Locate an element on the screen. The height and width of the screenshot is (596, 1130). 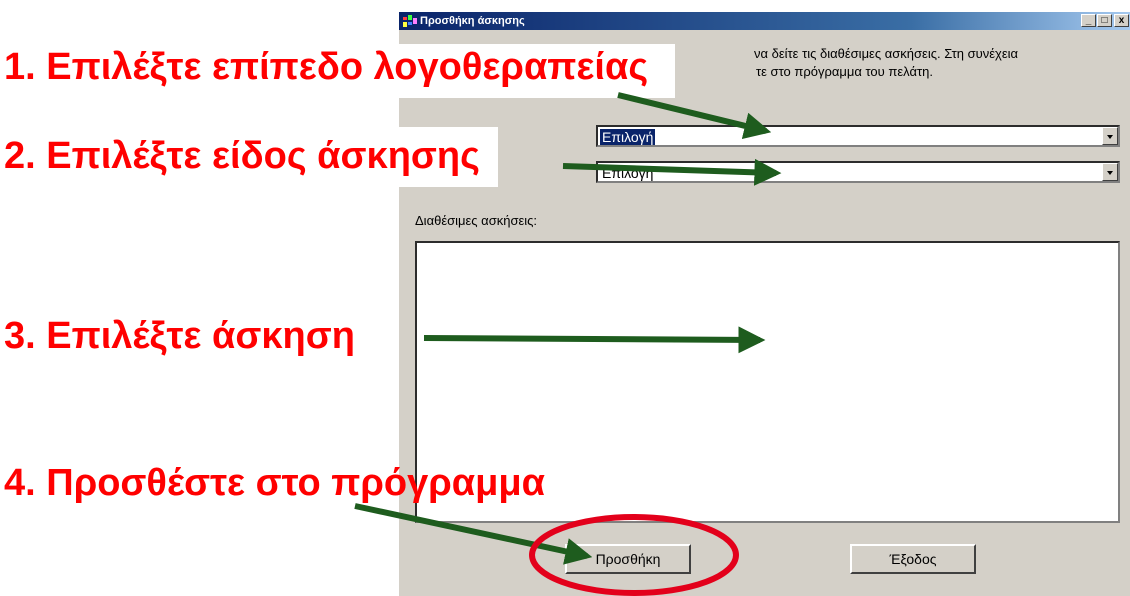
step-2-arrow is located at coordinates (672, 172).